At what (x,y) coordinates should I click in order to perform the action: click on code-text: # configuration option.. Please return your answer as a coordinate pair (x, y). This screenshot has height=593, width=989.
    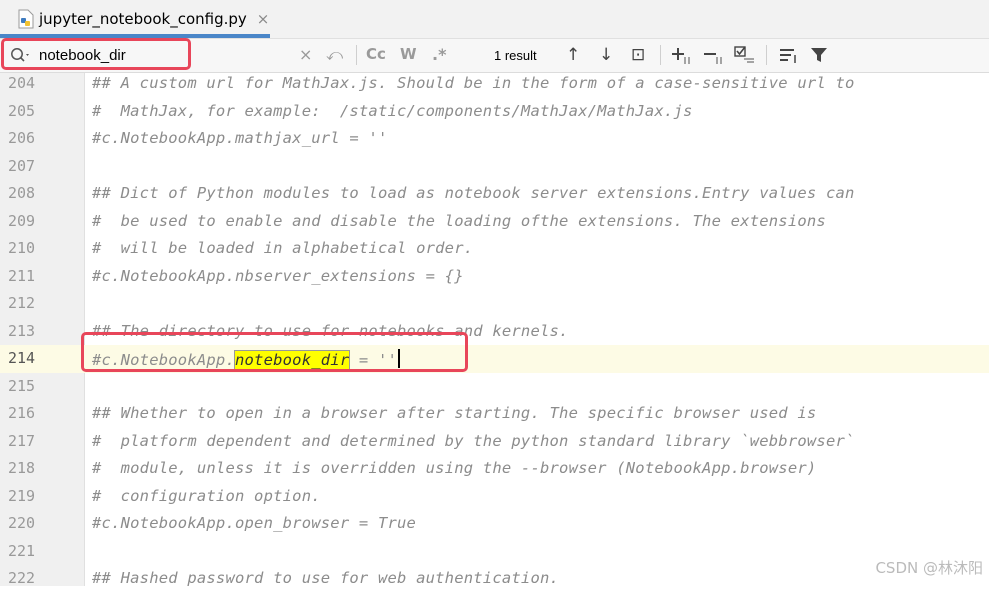
    Looking at the image, I should click on (206, 495).